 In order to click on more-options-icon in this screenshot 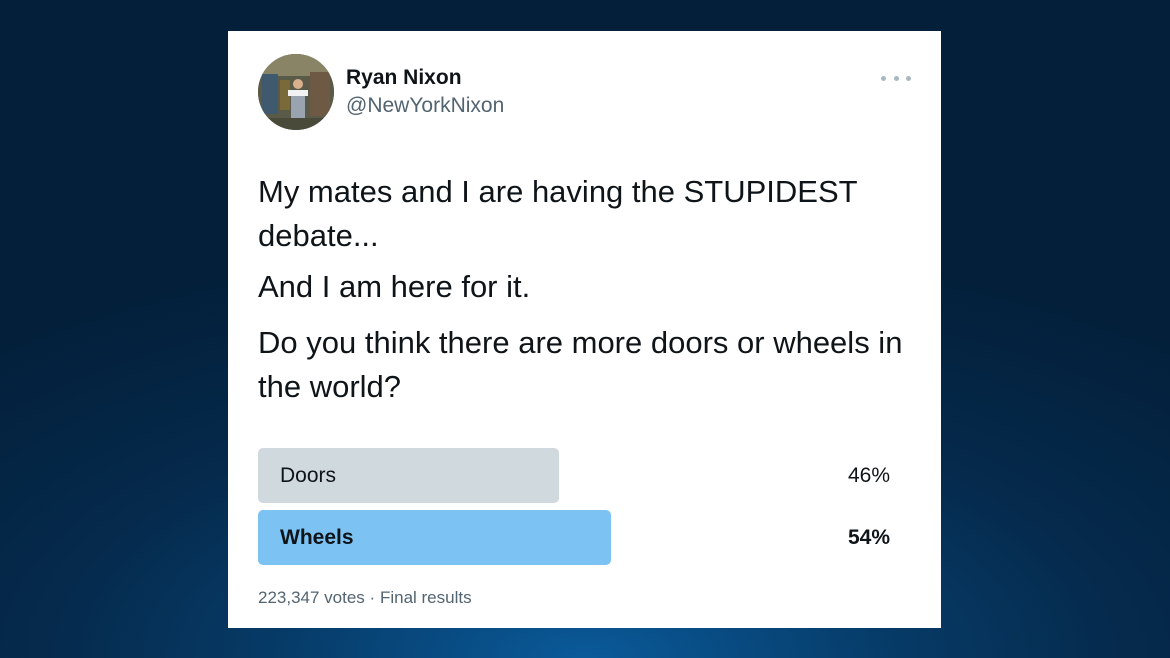, I will do `click(896, 78)`.